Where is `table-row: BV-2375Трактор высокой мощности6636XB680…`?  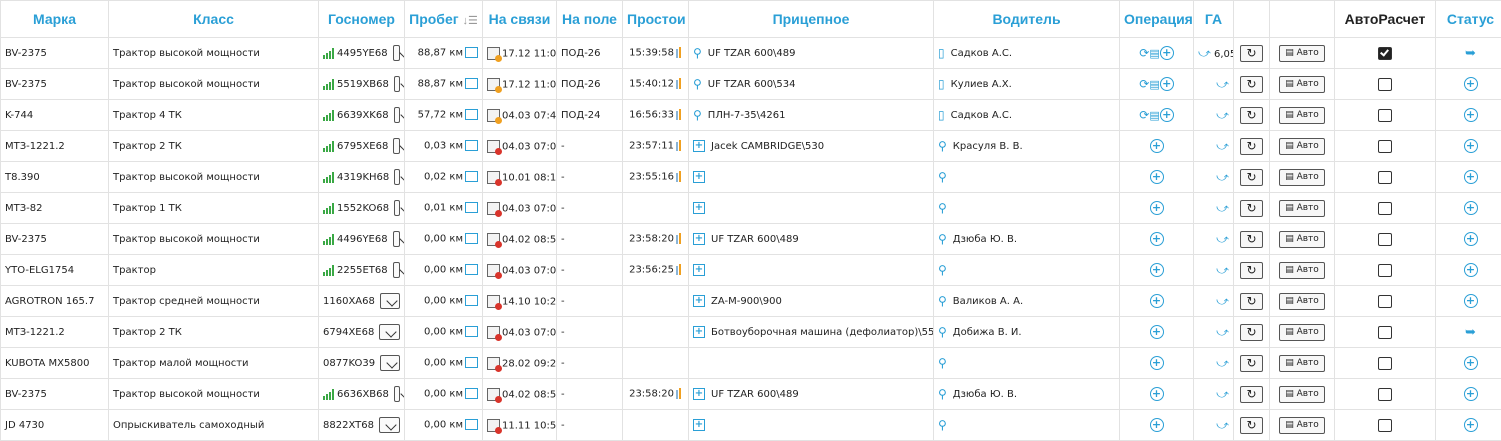
table-row: BV-2375Трактор высокой мощности6636XB680… is located at coordinates (751, 394).